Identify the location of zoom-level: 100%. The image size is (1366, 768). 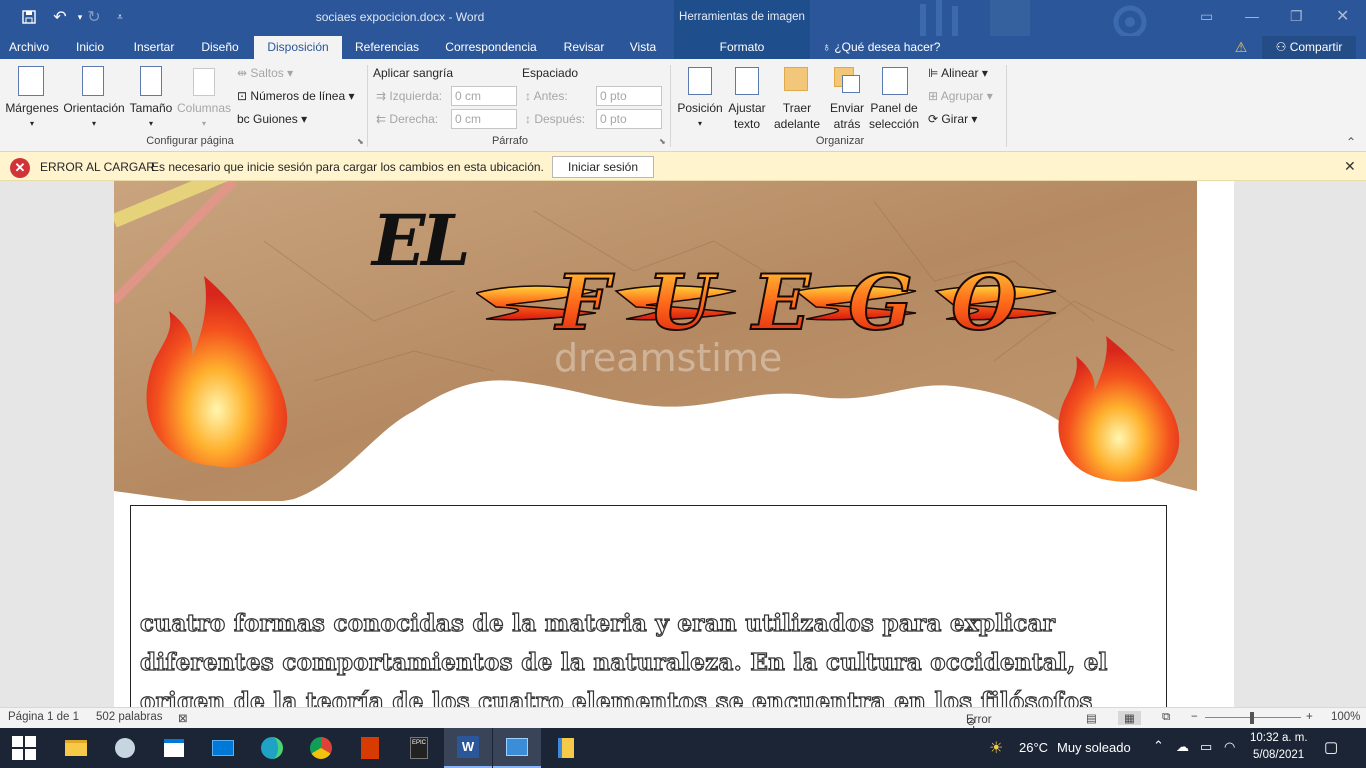
(1345, 717).